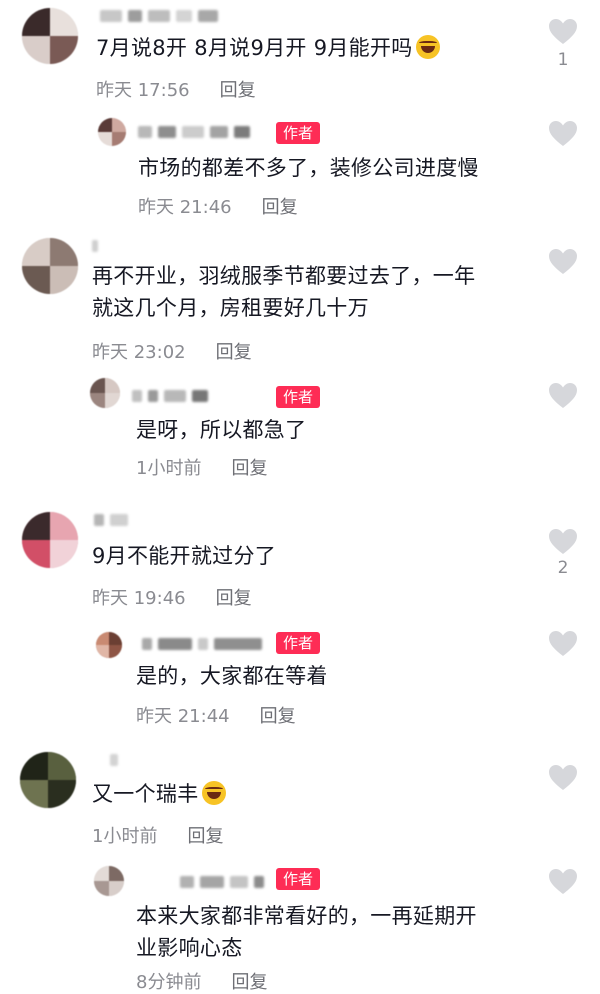  What do you see at coordinates (306, 932) in the screenshot?
I see `author-reply-text: 本来大家都非常看好的，一再延期开 业影响心态` at bounding box center [306, 932].